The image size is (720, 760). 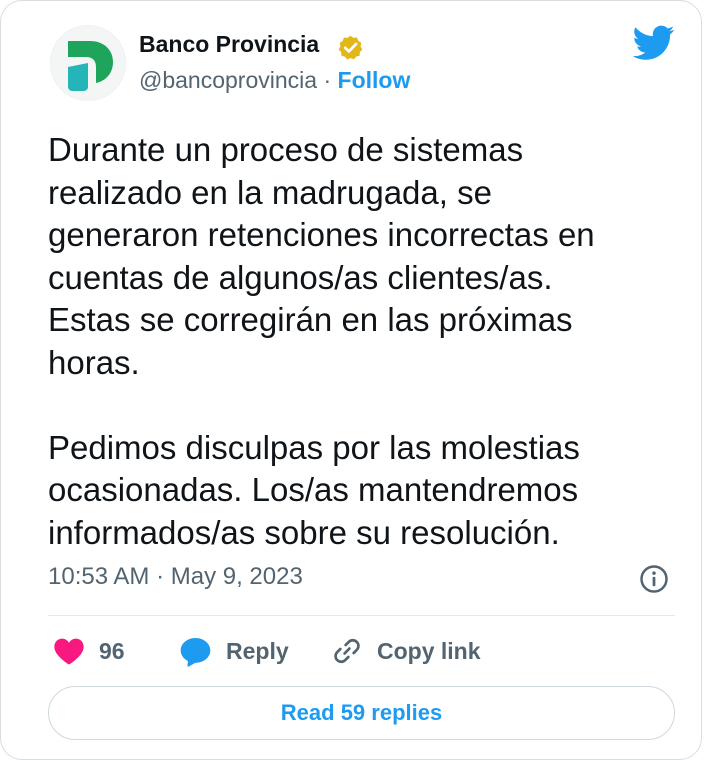 I want to click on link-icon, so click(x=347, y=651).